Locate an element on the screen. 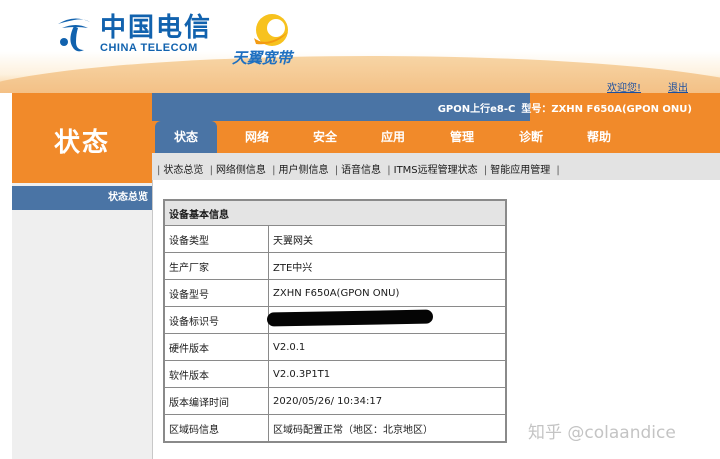 The image size is (720, 459). subnav-status-overview: 状态总览 is located at coordinates (183, 170).